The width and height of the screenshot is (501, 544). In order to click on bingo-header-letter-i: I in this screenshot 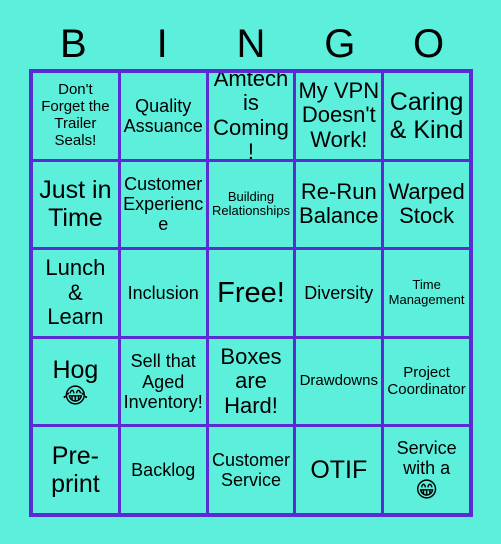, I will do `click(162, 44)`.